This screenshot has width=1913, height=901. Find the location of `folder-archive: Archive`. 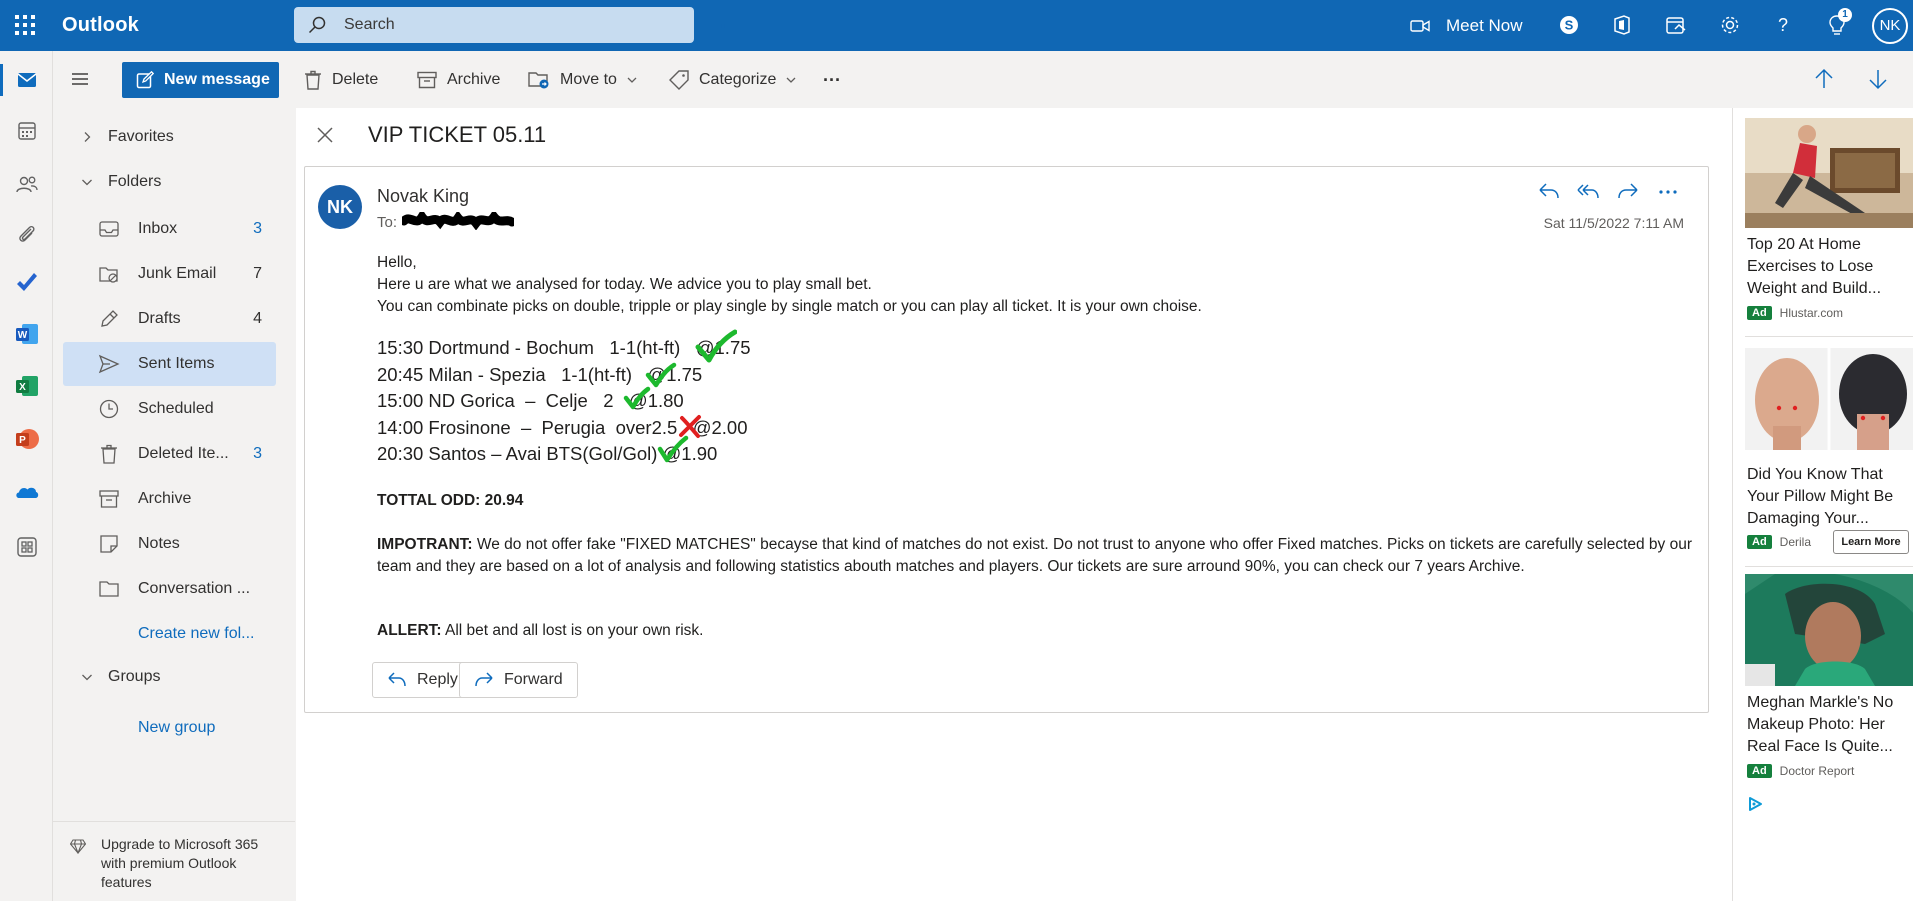

folder-archive: Archive is located at coordinates (169, 499).